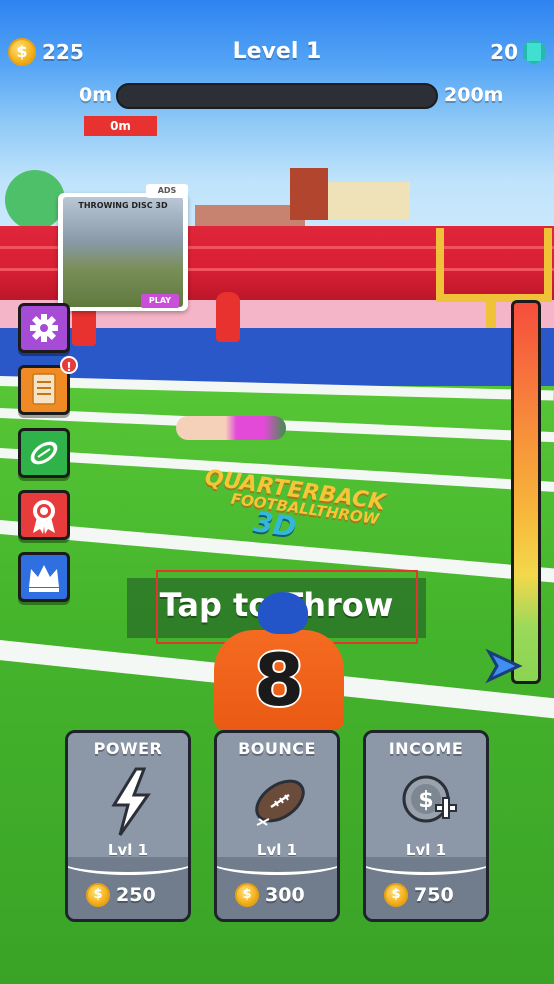 The height and width of the screenshot is (984, 554). I want to click on power-upgrade-card: POWER Lvl 1 $ 250, so click(128, 826).